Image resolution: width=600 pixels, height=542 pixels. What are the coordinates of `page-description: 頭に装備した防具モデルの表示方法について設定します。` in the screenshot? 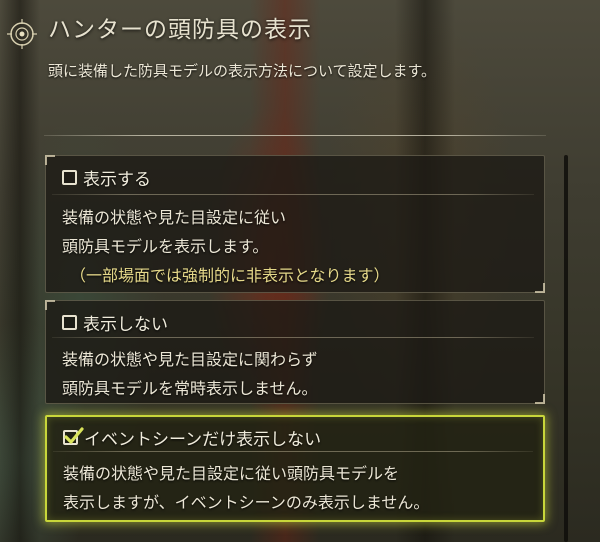 It's located at (242, 71).